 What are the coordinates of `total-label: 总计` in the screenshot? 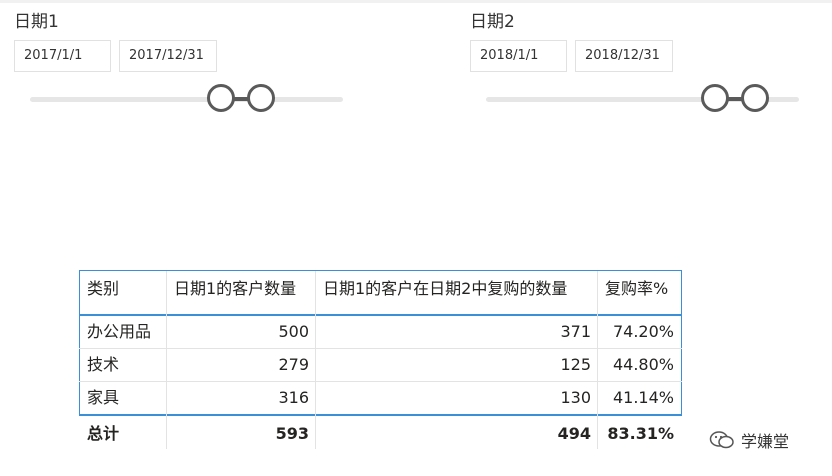 It's located at (103, 433).